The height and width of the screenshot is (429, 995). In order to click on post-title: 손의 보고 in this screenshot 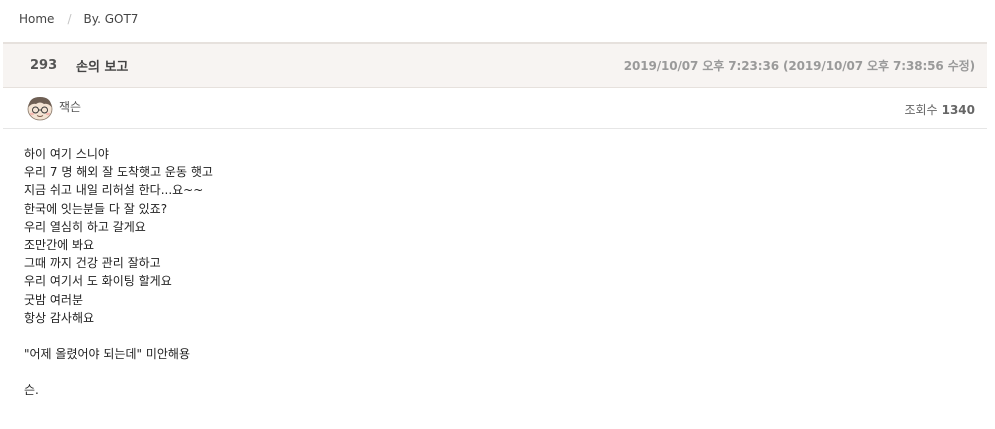, I will do `click(102, 67)`.